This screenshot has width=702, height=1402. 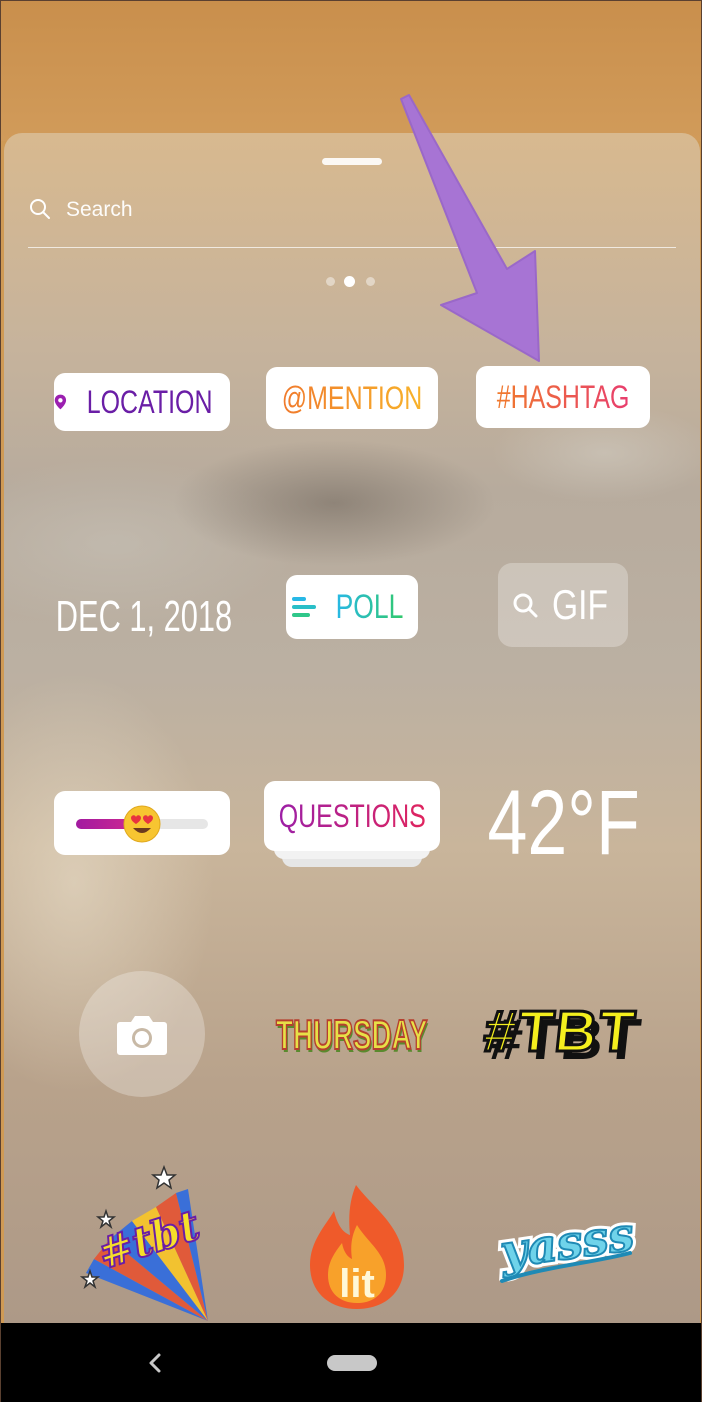 I want to click on hashtag-label: #HASHTAG, so click(x=563, y=396).